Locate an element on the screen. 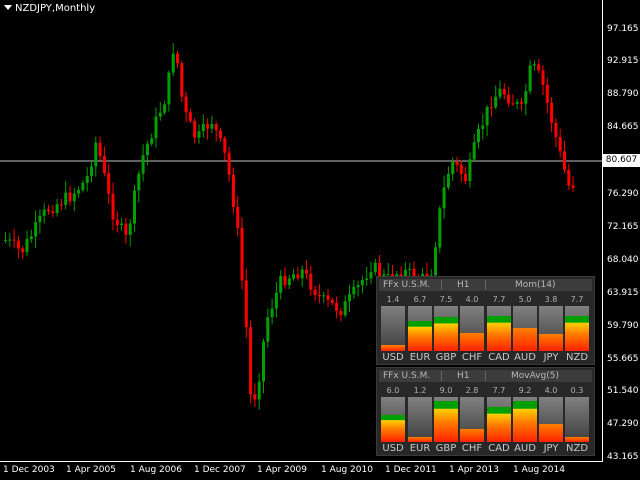 This screenshot has width=640, height=480. time-tick-label: 1 Dec 2003 is located at coordinates (29, 470).